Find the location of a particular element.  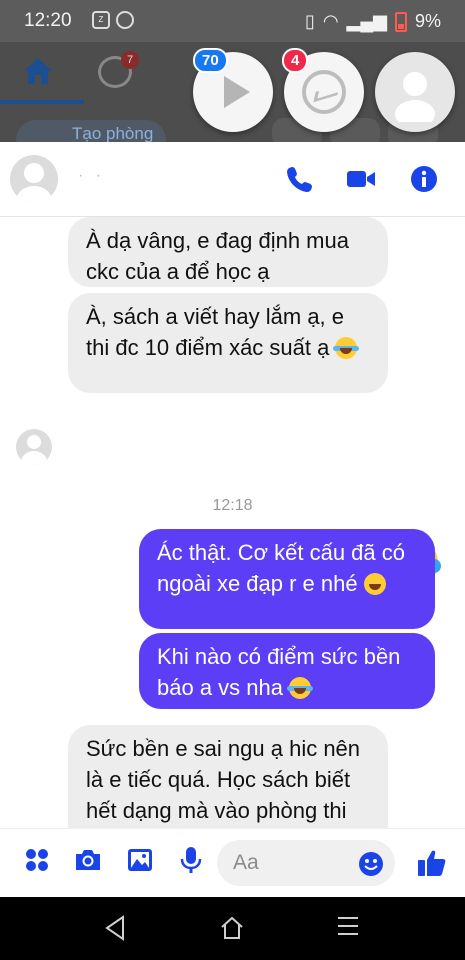

android-nav-bar is located at coordinates (232, 928).